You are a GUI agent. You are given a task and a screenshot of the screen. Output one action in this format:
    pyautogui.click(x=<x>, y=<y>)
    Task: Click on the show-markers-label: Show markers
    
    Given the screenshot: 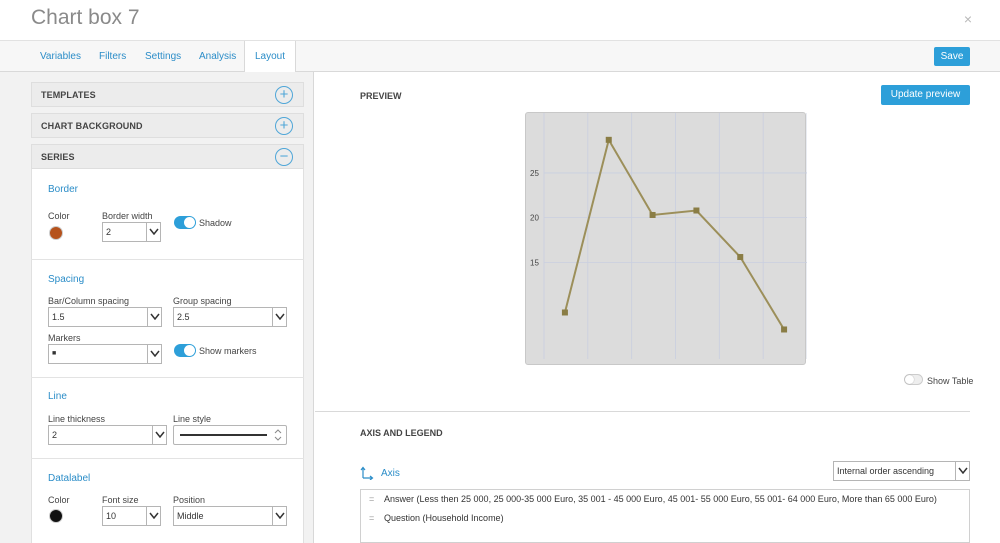 What is the action you would take?
    pyautogui.click(x=228, y=351)
    